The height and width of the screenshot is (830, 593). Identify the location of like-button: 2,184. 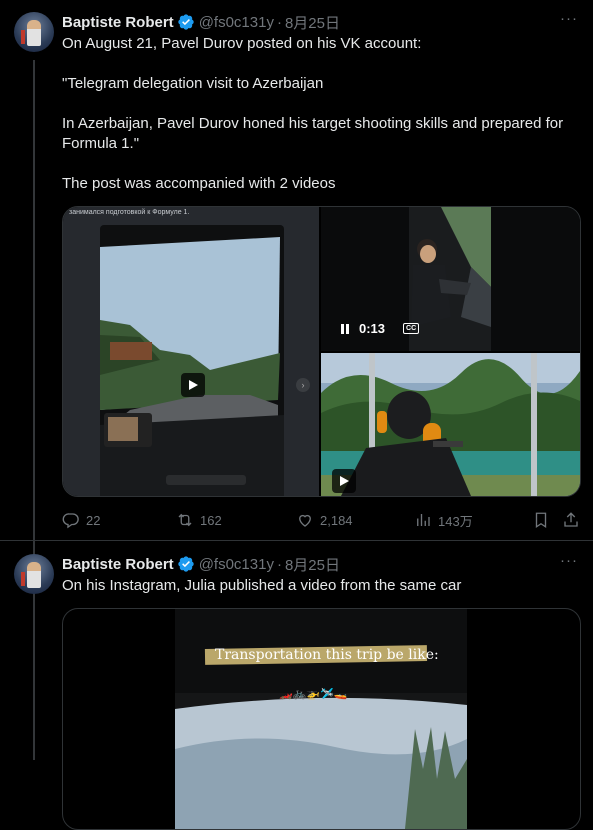
(324, 520).